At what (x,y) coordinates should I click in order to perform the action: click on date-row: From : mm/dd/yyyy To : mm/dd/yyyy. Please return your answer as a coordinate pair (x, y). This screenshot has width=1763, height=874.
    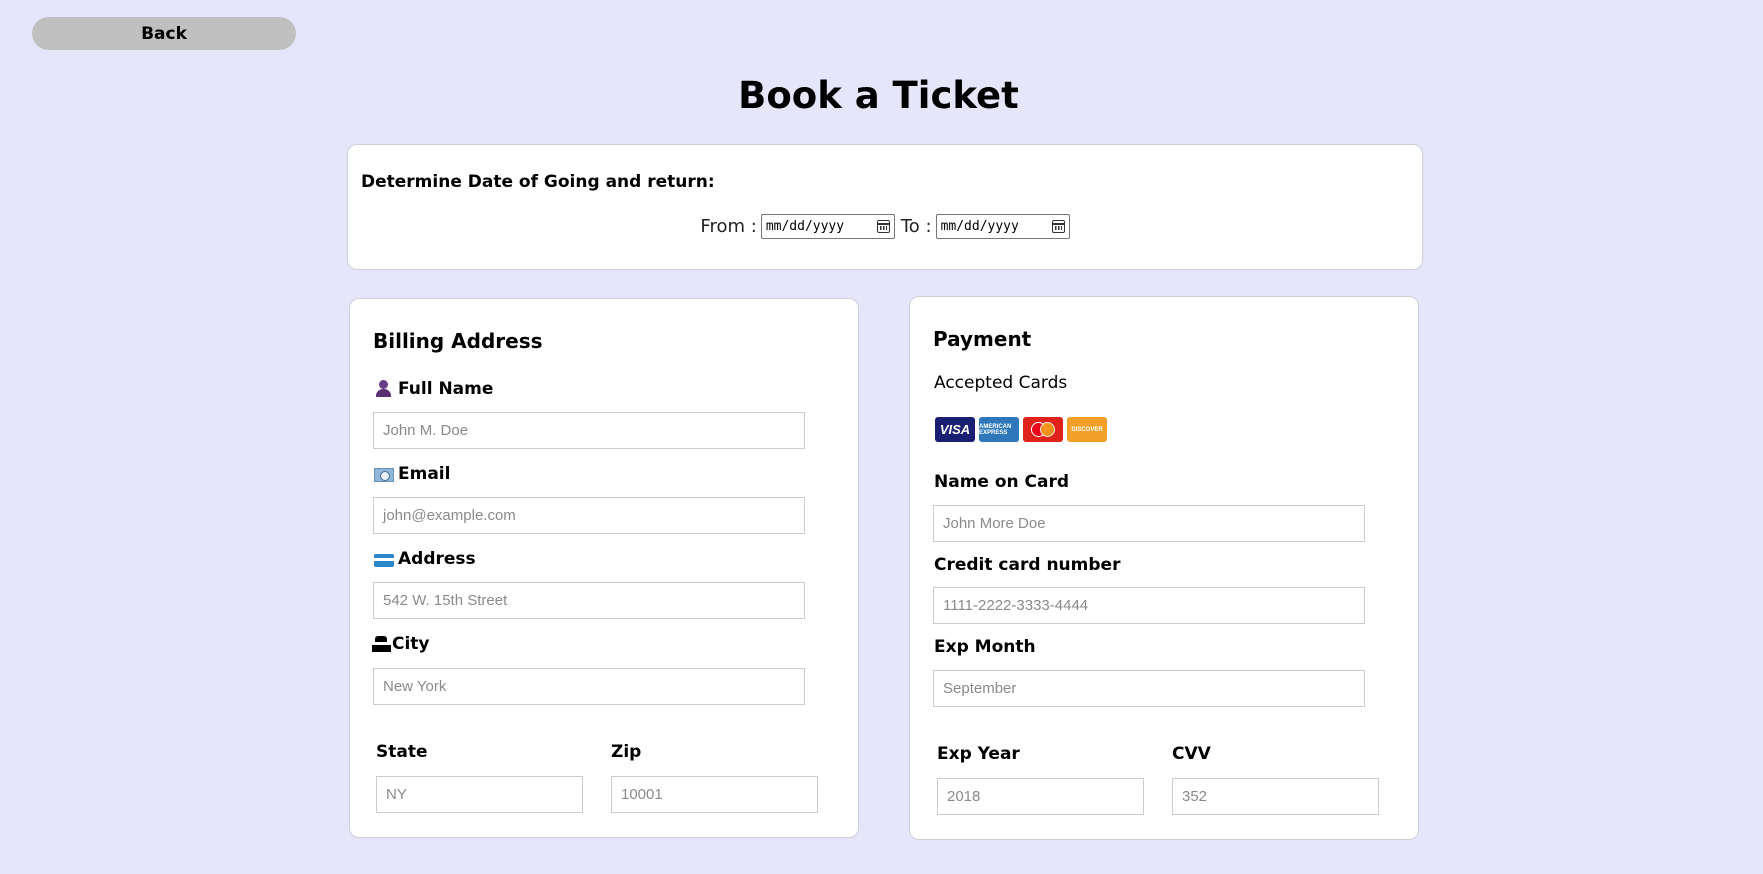
    Looking at the image, I should click on (885, 226).